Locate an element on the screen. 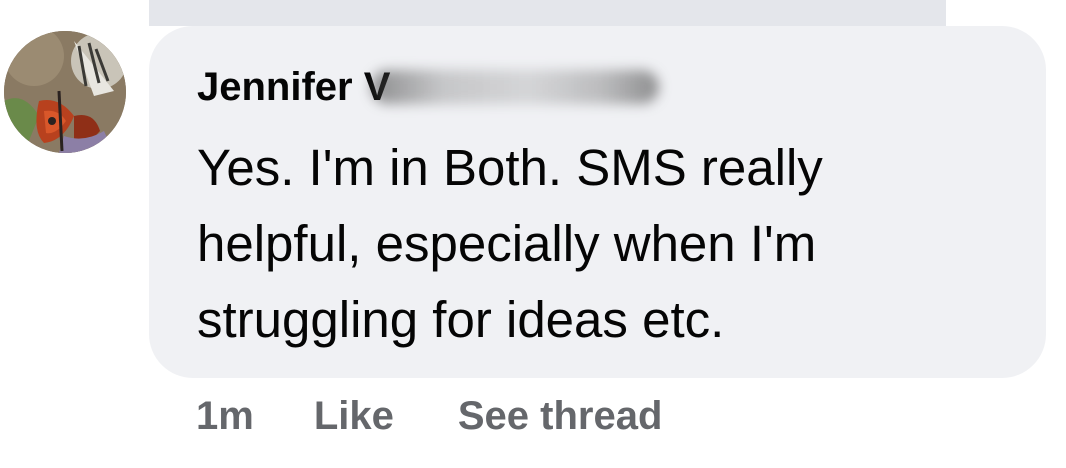 This screenshot has width=1066, height=468. redacted-surname-blur is located at coordinates (515, 87).